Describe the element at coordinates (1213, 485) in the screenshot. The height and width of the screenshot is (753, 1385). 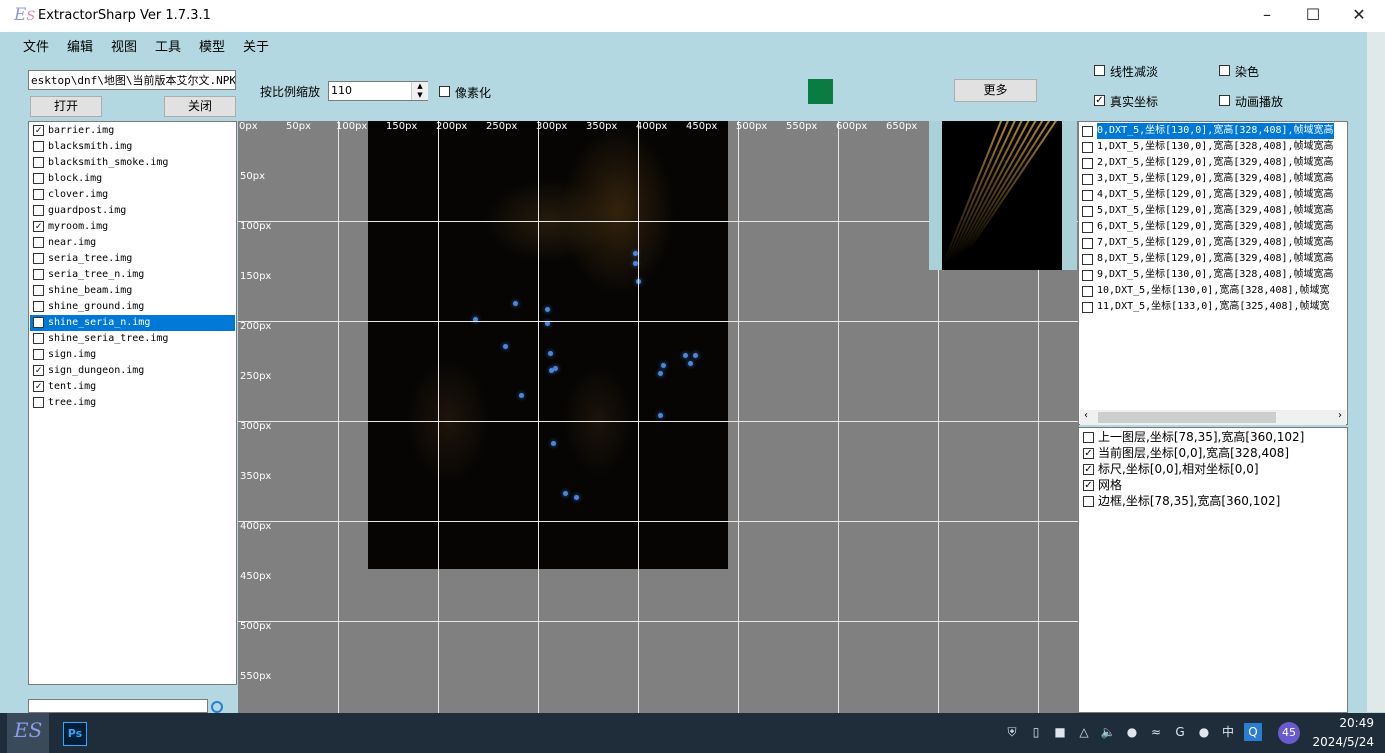
I see `layer-list-item: ✓ 网格` at that location.